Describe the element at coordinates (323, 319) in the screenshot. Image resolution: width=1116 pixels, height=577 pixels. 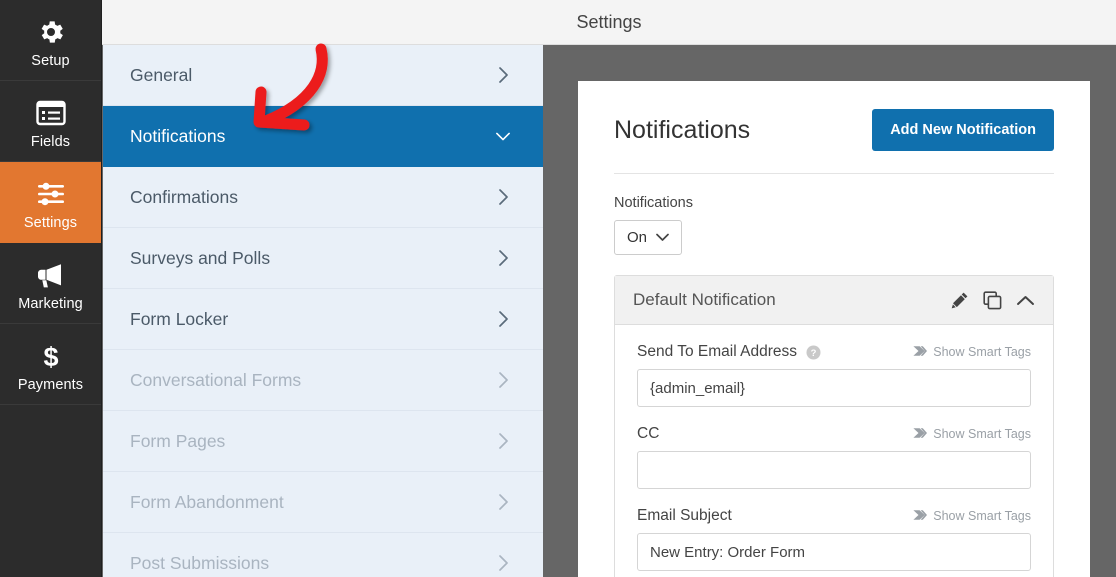
I see `nav-item-form-locker: Form Locker` at that location.